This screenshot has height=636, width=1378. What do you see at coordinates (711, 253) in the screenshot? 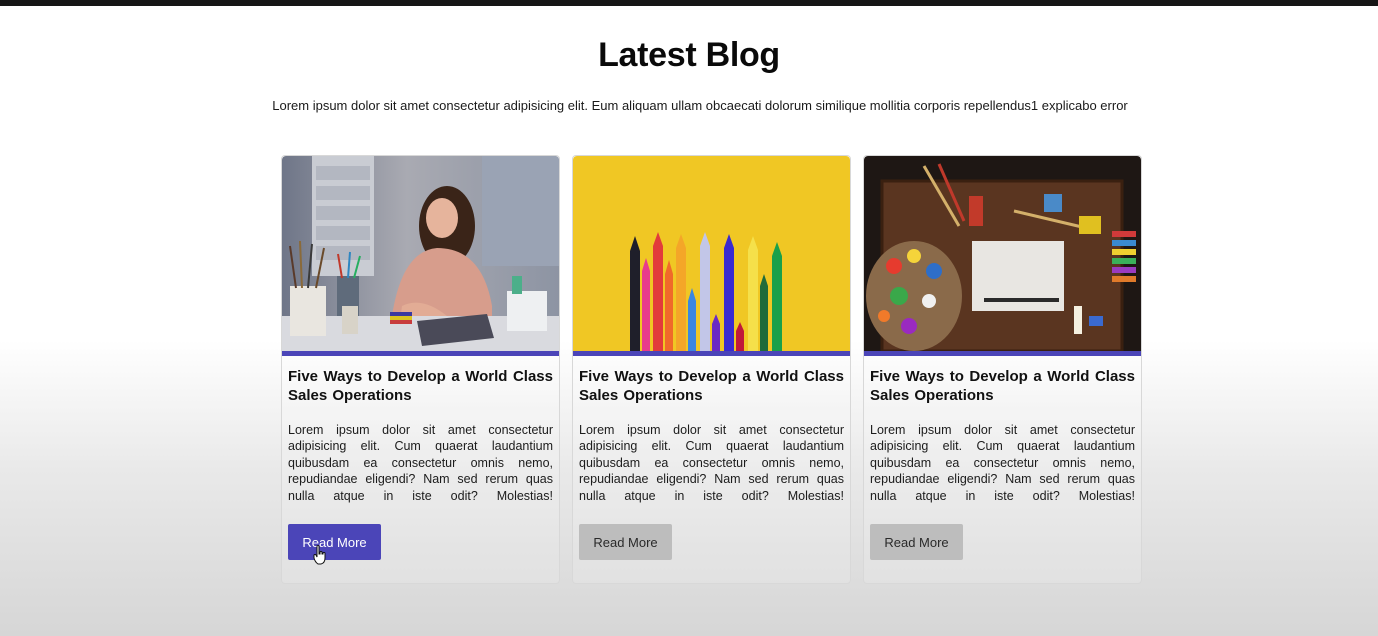
I see `card-image-colored-pencils` at bounding box center [711, 253].